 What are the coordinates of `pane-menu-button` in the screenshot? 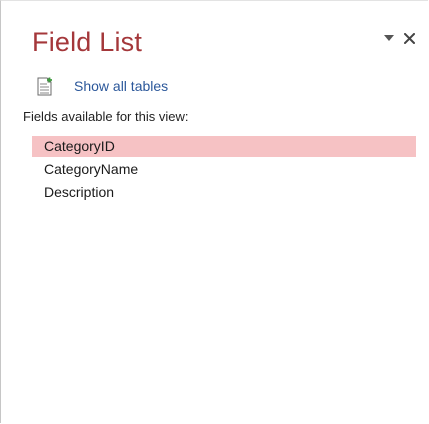 It's located at (389, 38).